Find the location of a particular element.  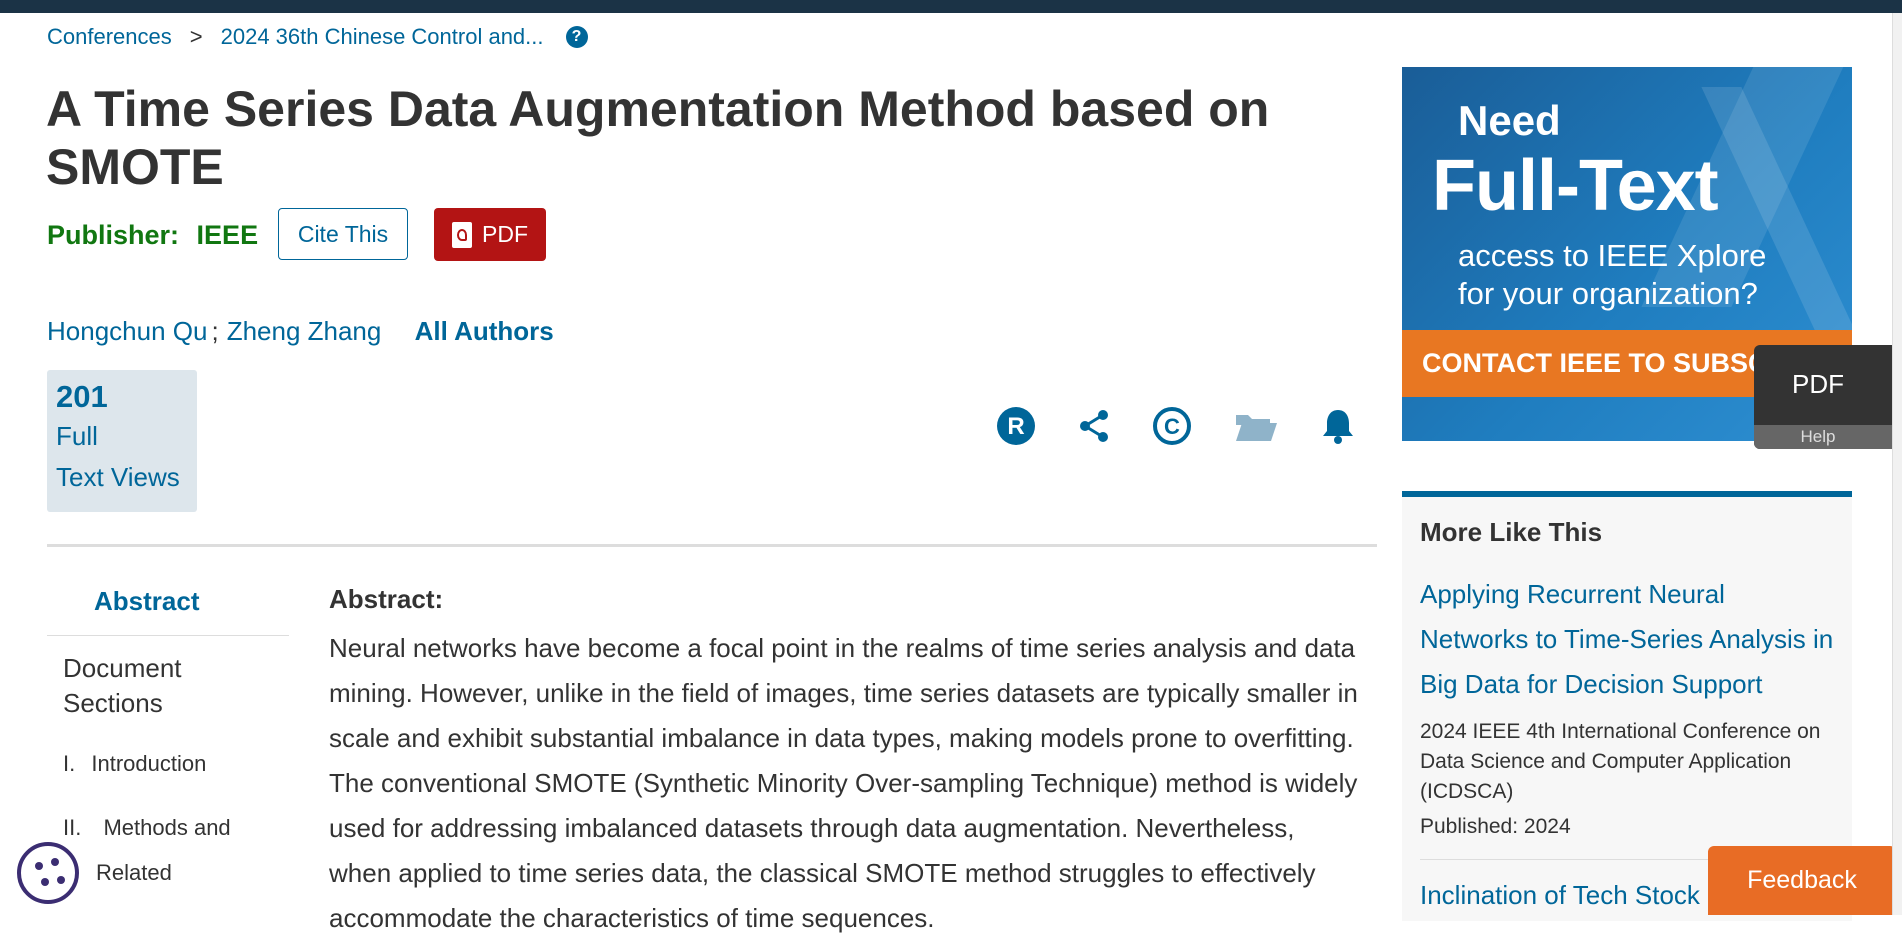

floating-pdf-label: PDF is located at coordinates (1818, 384).